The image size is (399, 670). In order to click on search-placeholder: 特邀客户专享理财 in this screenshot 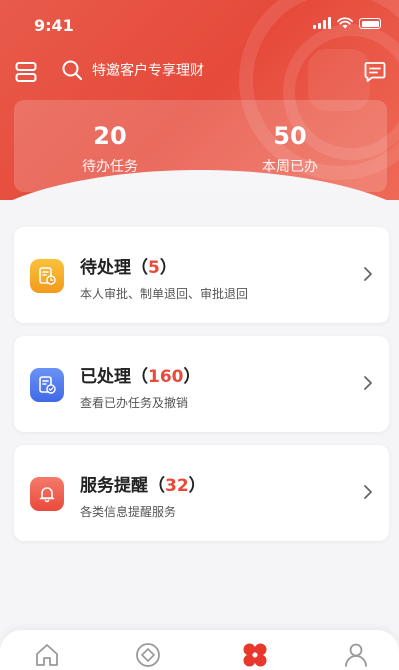, I will do `click(148, 71)`.